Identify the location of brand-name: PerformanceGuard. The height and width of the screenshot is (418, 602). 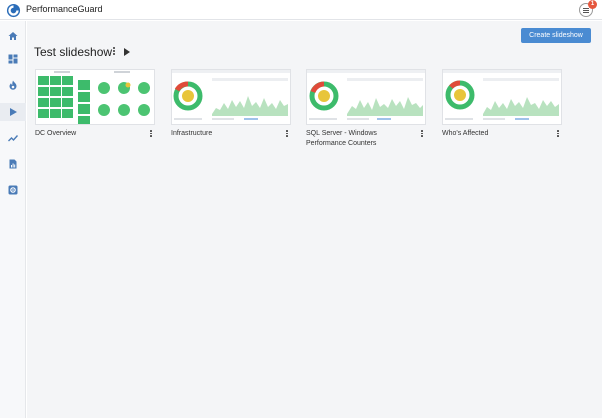
(64, 9).